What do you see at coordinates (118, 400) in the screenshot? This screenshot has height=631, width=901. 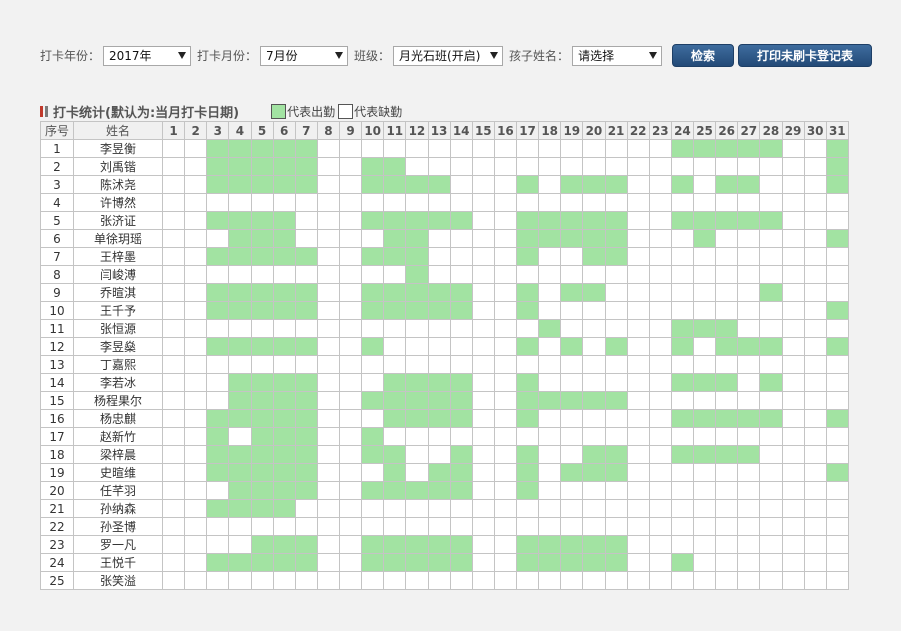 I see `child-name: 杨程果尔` at bounding box center [118, 400].